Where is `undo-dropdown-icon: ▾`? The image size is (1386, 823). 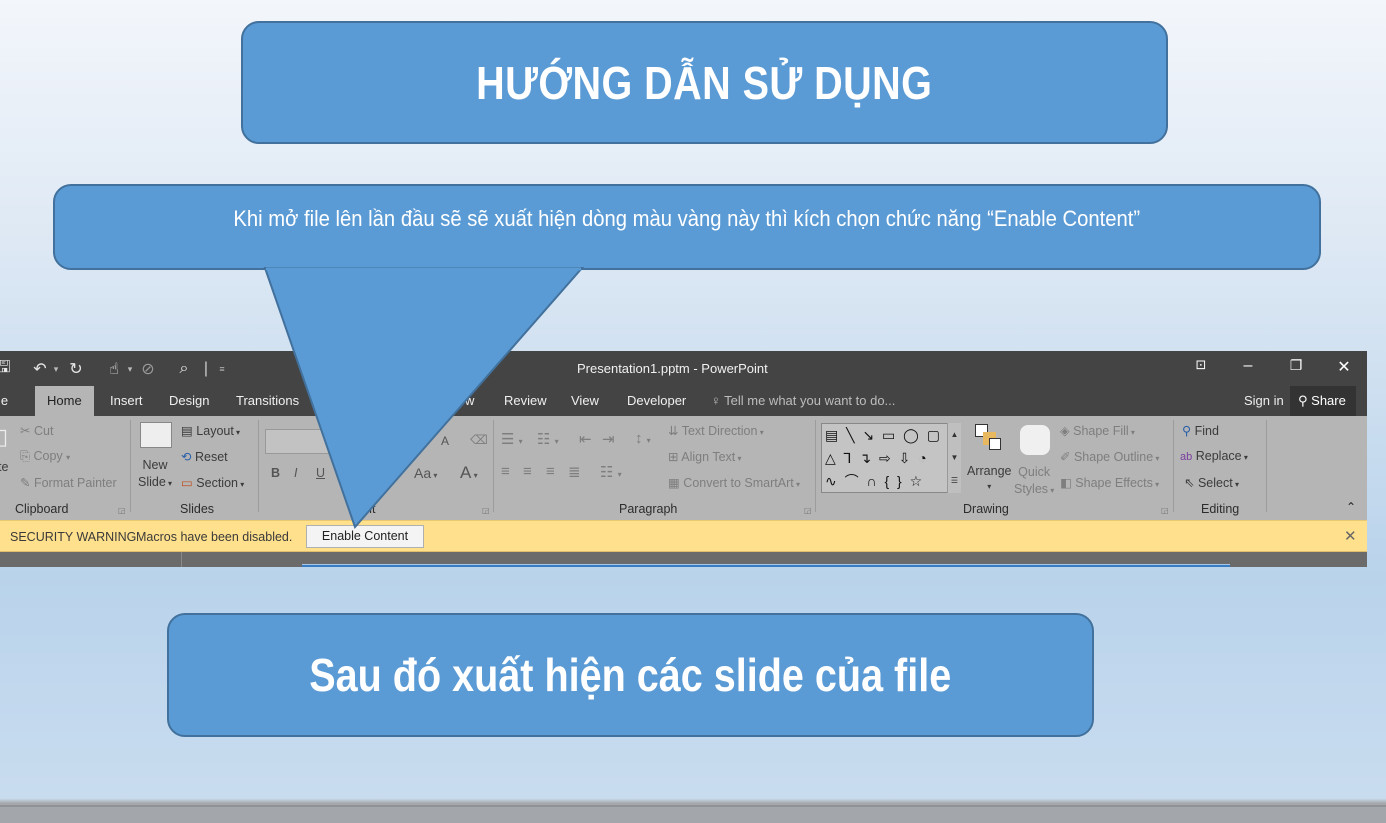 undo-dropdown-icon: ▾ is located at coordinates (56, 369).